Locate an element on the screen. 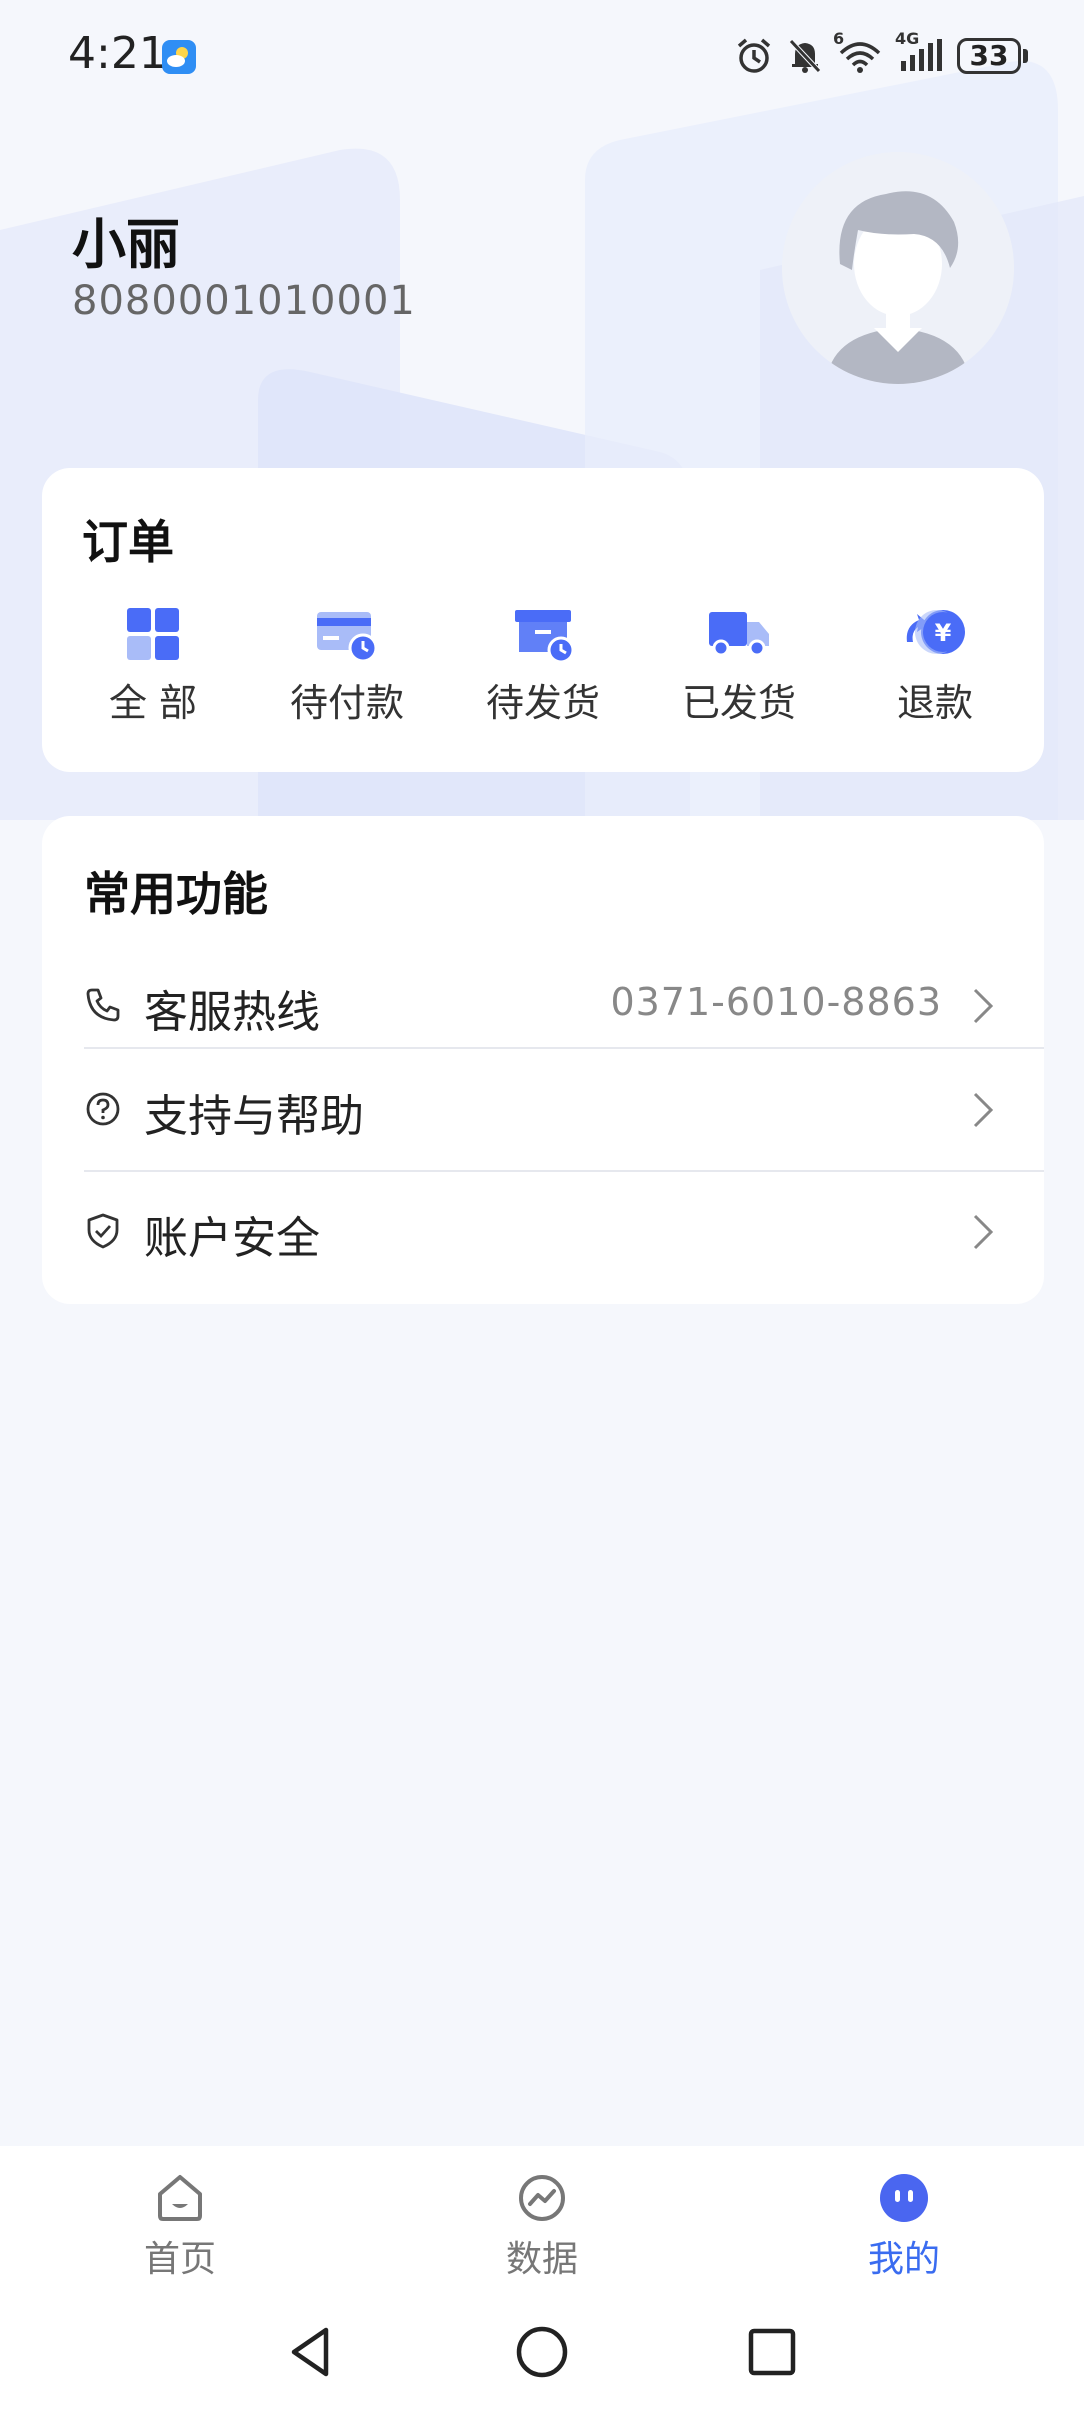 This screenshot has width=1084, height=2412. order-all-button: 全 部 is located at coordinates (153, 677).